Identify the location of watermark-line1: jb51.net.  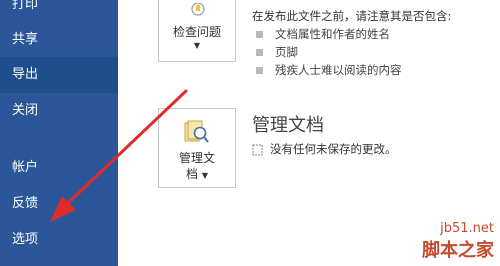
(467, 228).